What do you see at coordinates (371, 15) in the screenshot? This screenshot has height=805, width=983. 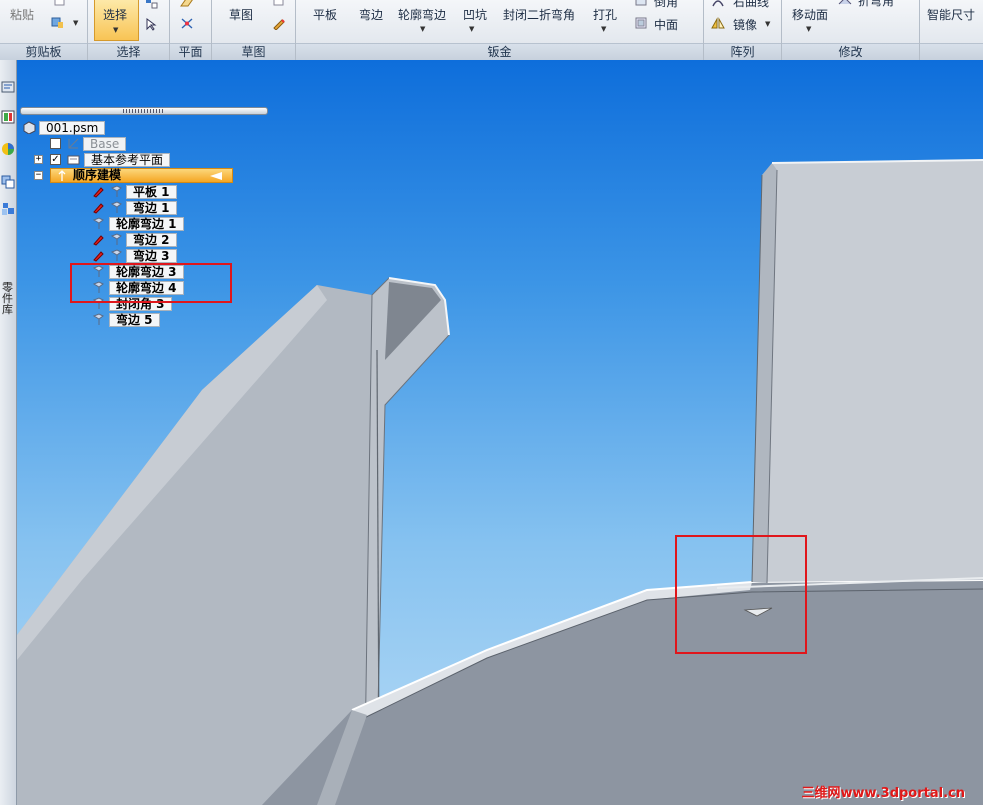 I see `flange-button: 弯边` at bounding box center [371, 15].